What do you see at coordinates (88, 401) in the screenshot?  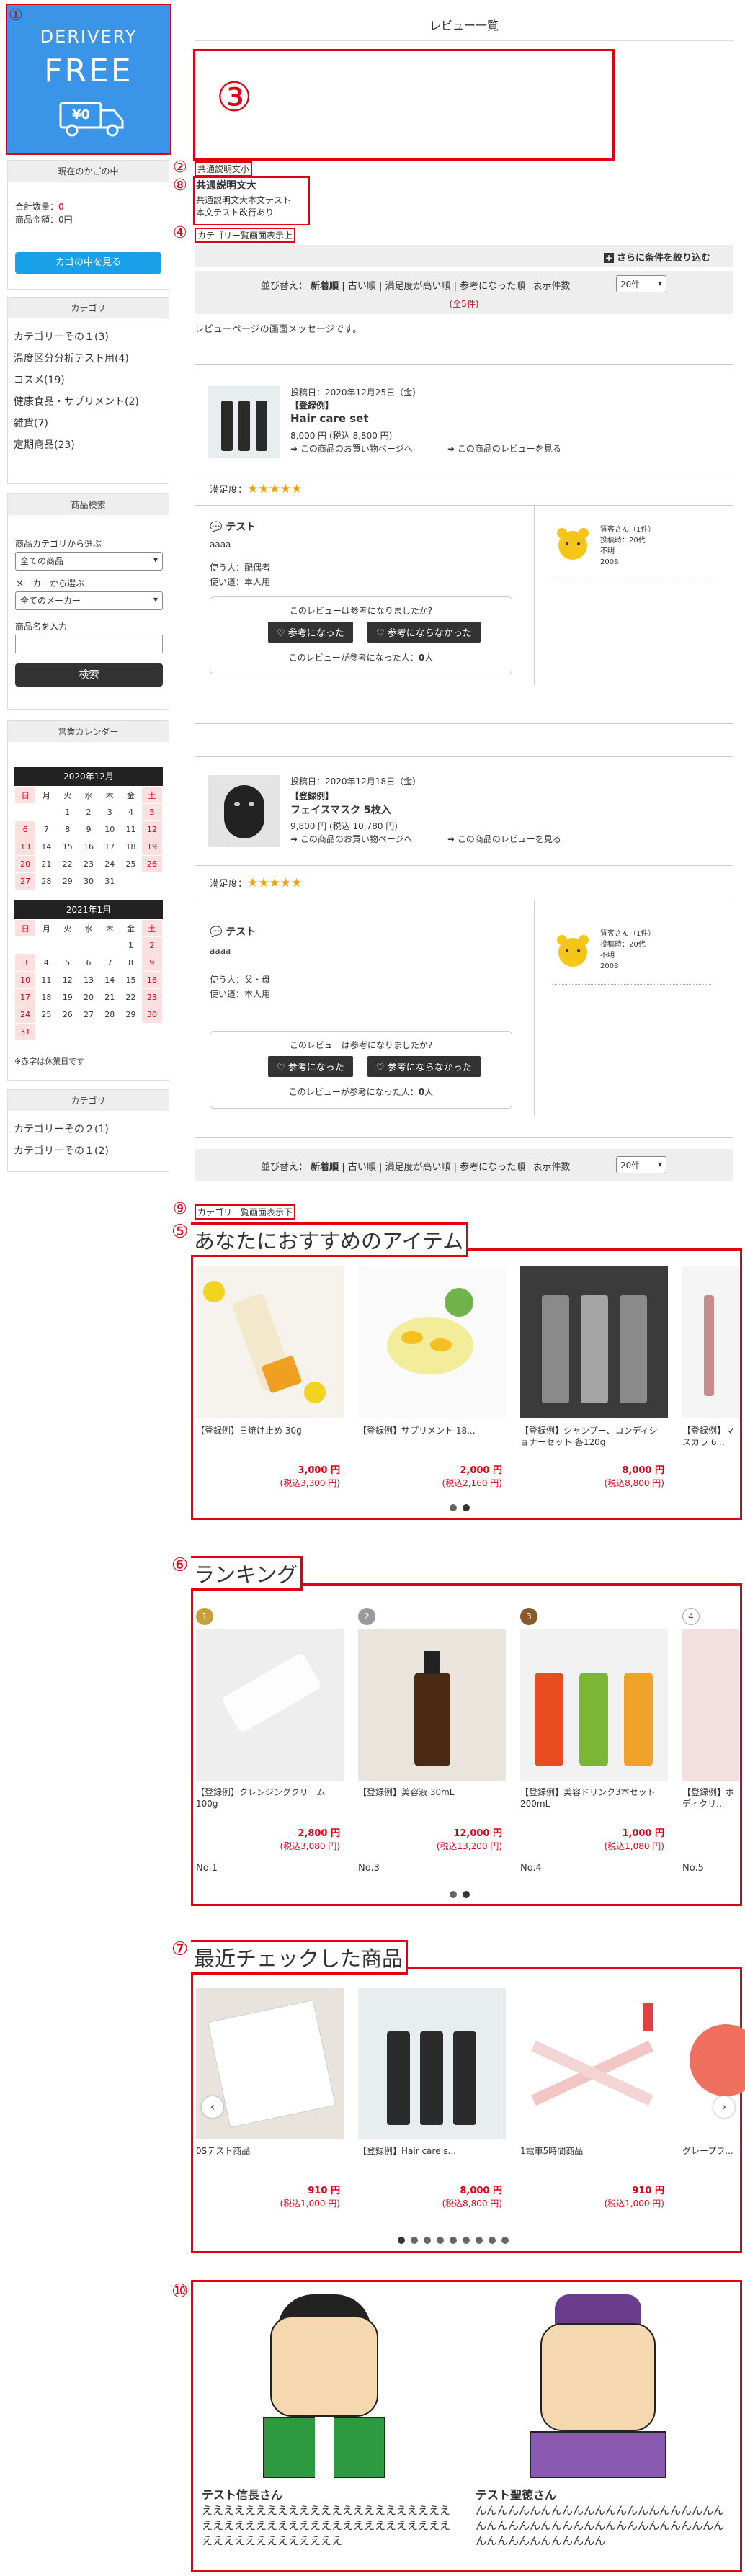 I see `category-link: 健康食品・サプリメント(2)` at bounding box center [88, 401].